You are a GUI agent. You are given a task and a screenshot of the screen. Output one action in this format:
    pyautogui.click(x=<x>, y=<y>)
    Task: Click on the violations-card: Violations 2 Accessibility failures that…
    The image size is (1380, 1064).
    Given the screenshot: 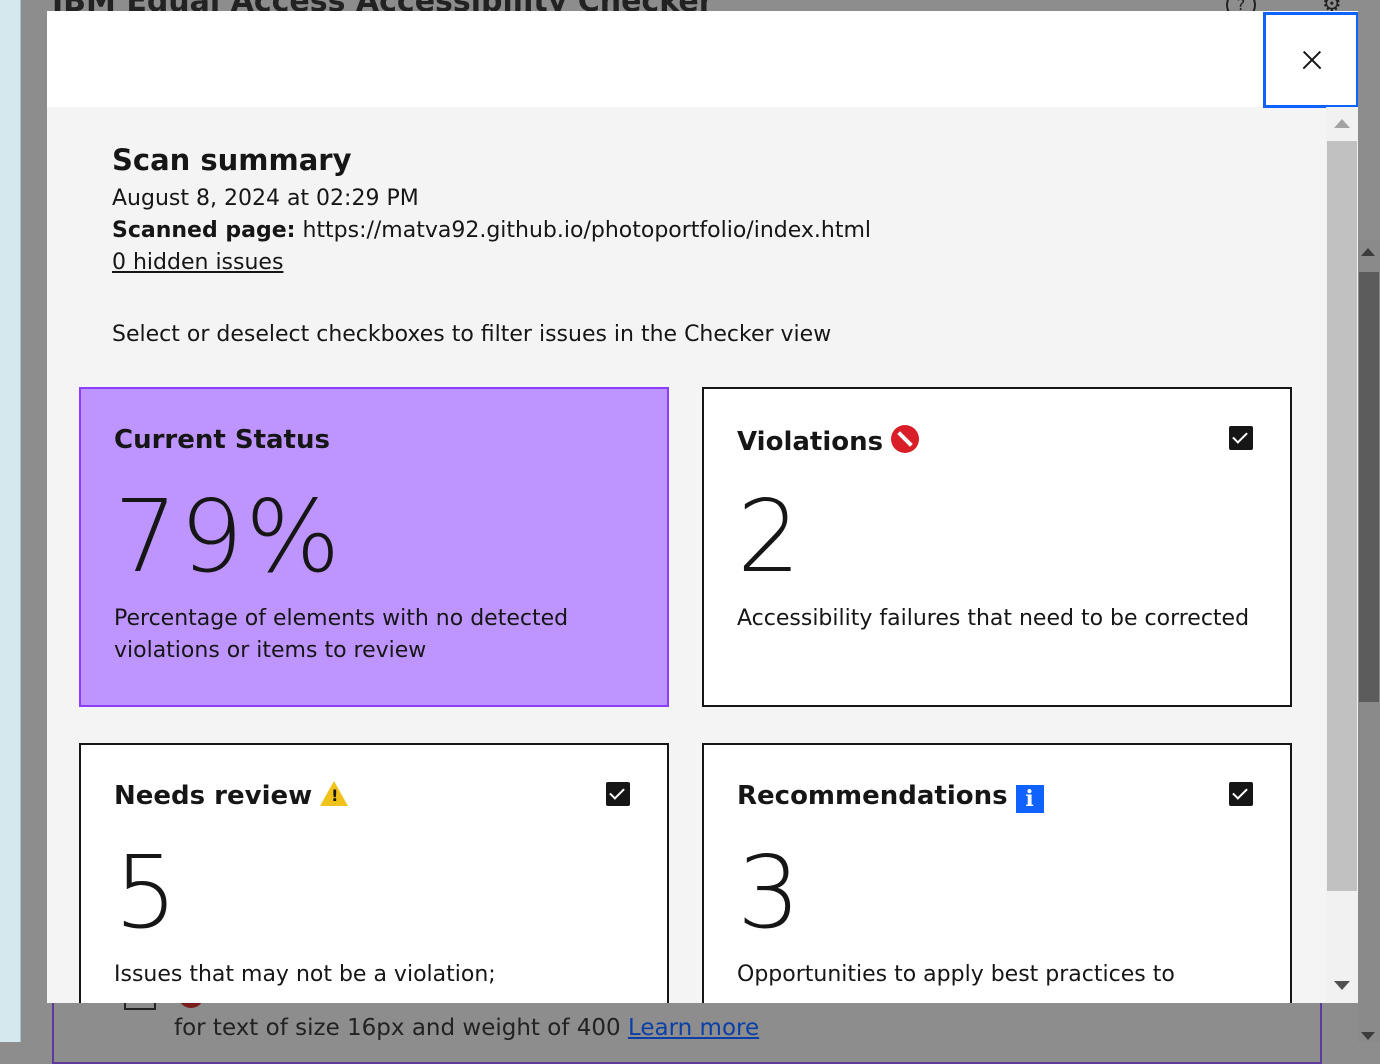 What is the action you would take?
    pyautogui.click(x=997, y=547)
    